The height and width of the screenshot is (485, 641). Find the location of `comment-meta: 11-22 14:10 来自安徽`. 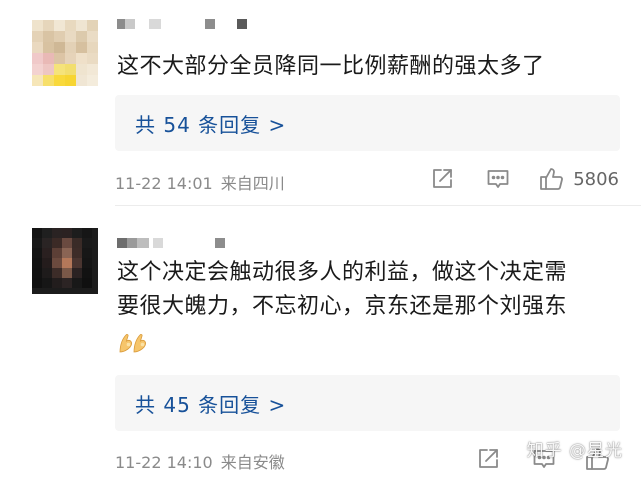

comment-meta: 11-22 14:10 来自安徽 is located at coordinates (200, 461).